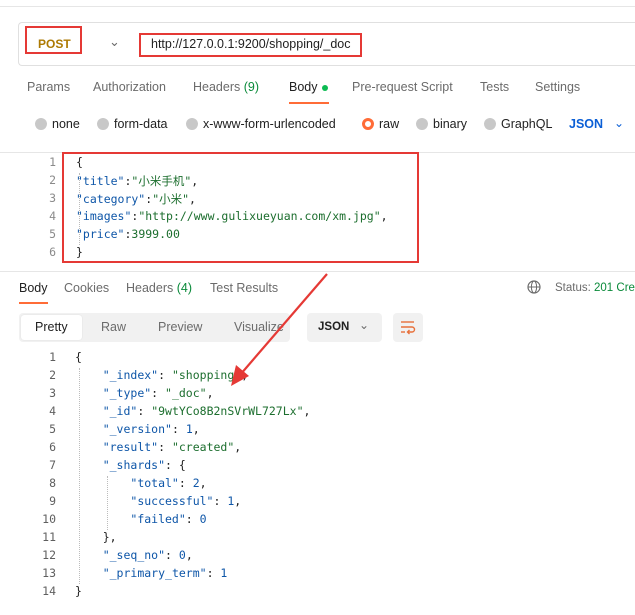  I want to click on status-code: 201 Cre, so click(614, 288).